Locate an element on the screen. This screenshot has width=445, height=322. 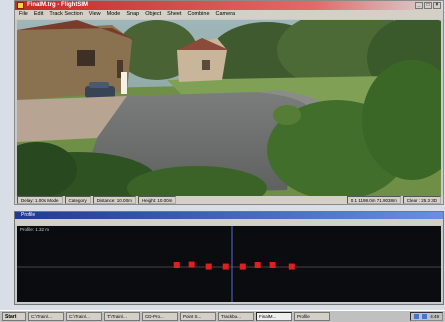
status-distance: Distance: 10.00m is located at coordinates (114, 200).